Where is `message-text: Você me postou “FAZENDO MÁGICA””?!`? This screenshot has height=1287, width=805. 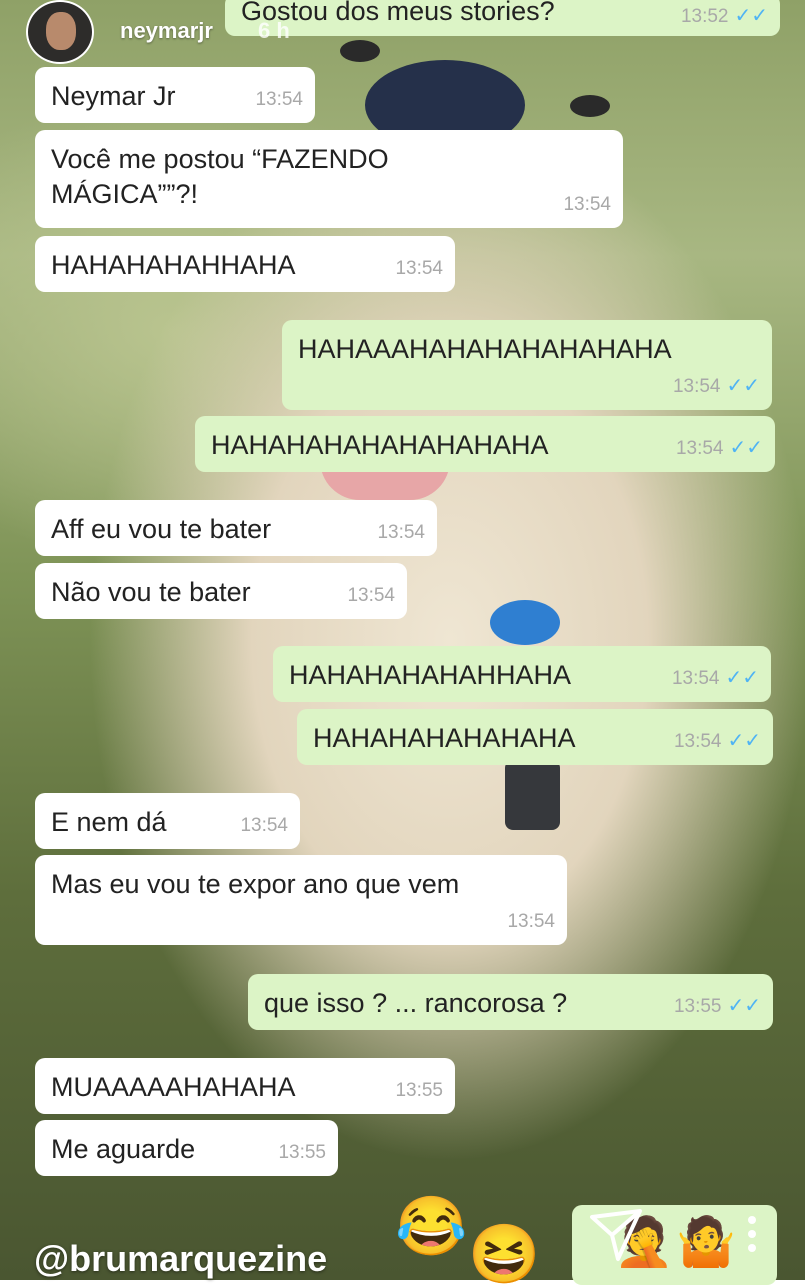 message-text: Você me postou “FAZENDO MÁGICA””?! is located at coordinates (220, 177).